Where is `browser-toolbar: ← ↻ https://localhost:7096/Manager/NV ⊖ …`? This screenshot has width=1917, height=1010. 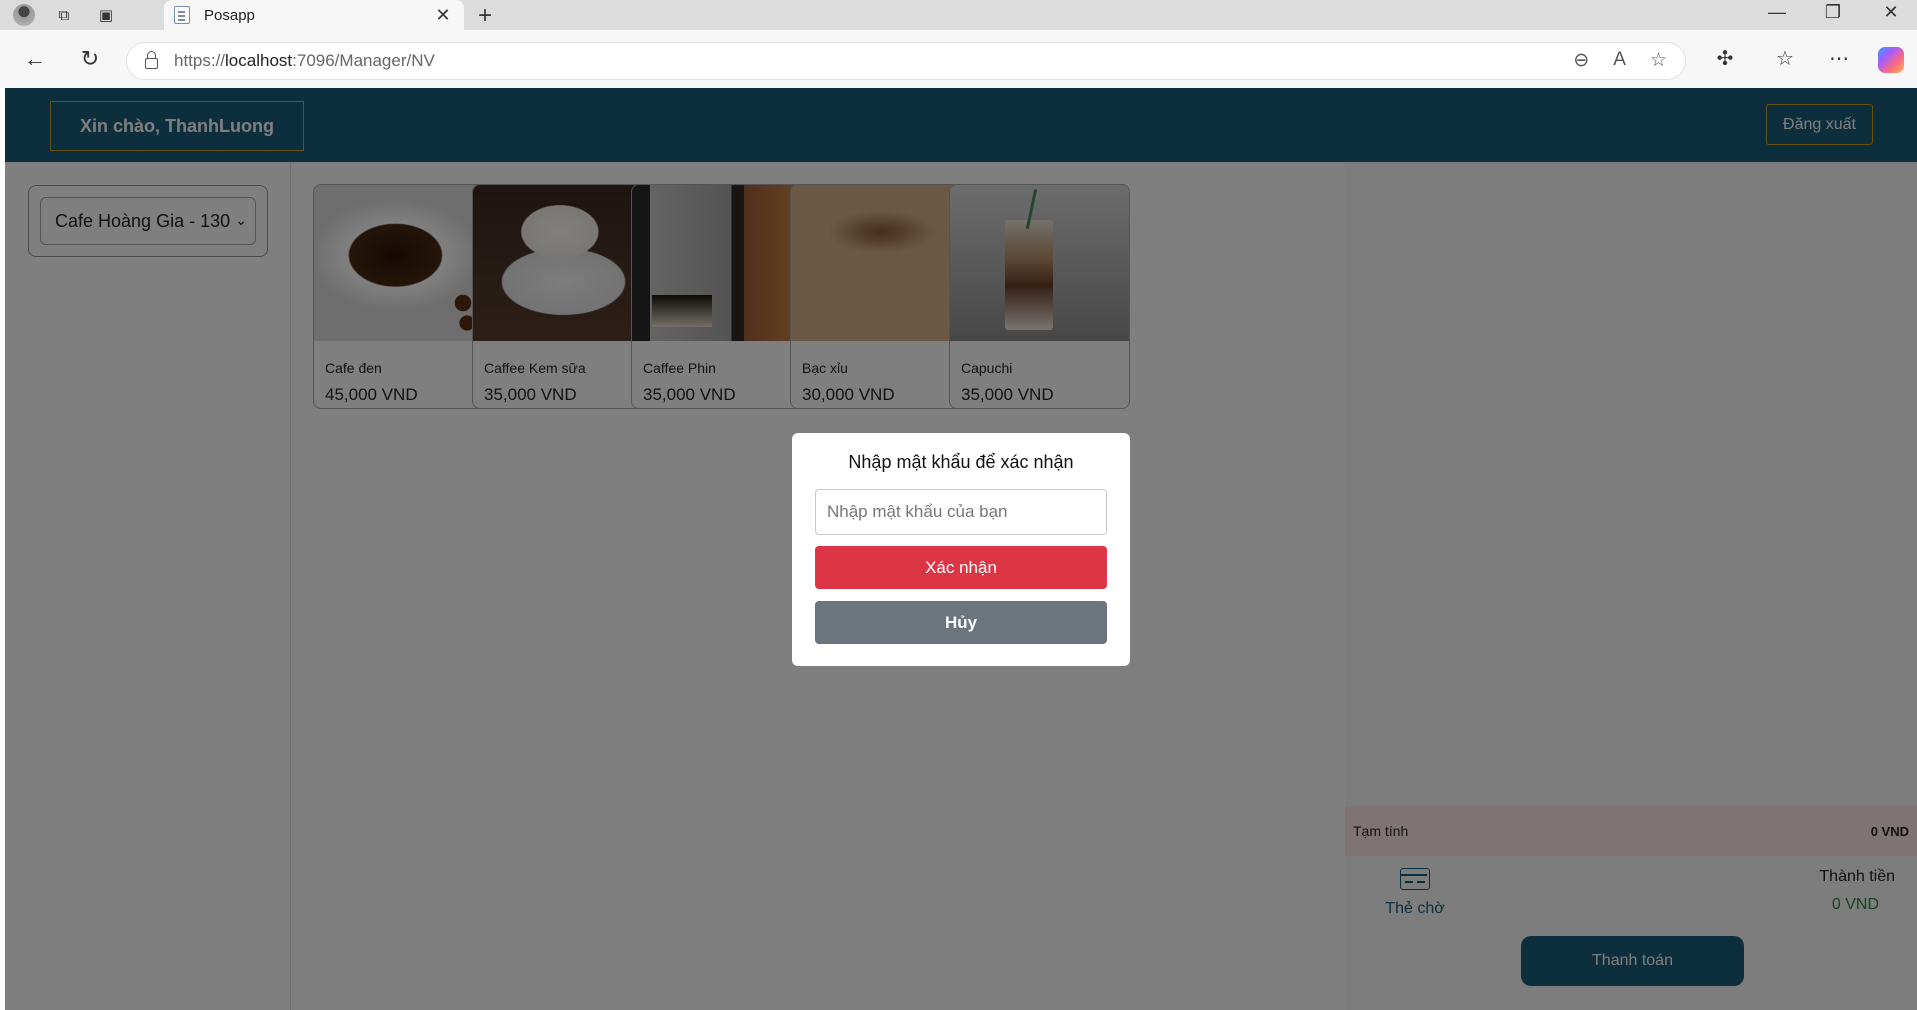 browser-toolbar: ← ↻ https://localhost:7096/Manager/NV ⊖ … is located at coordinates (958, 59).